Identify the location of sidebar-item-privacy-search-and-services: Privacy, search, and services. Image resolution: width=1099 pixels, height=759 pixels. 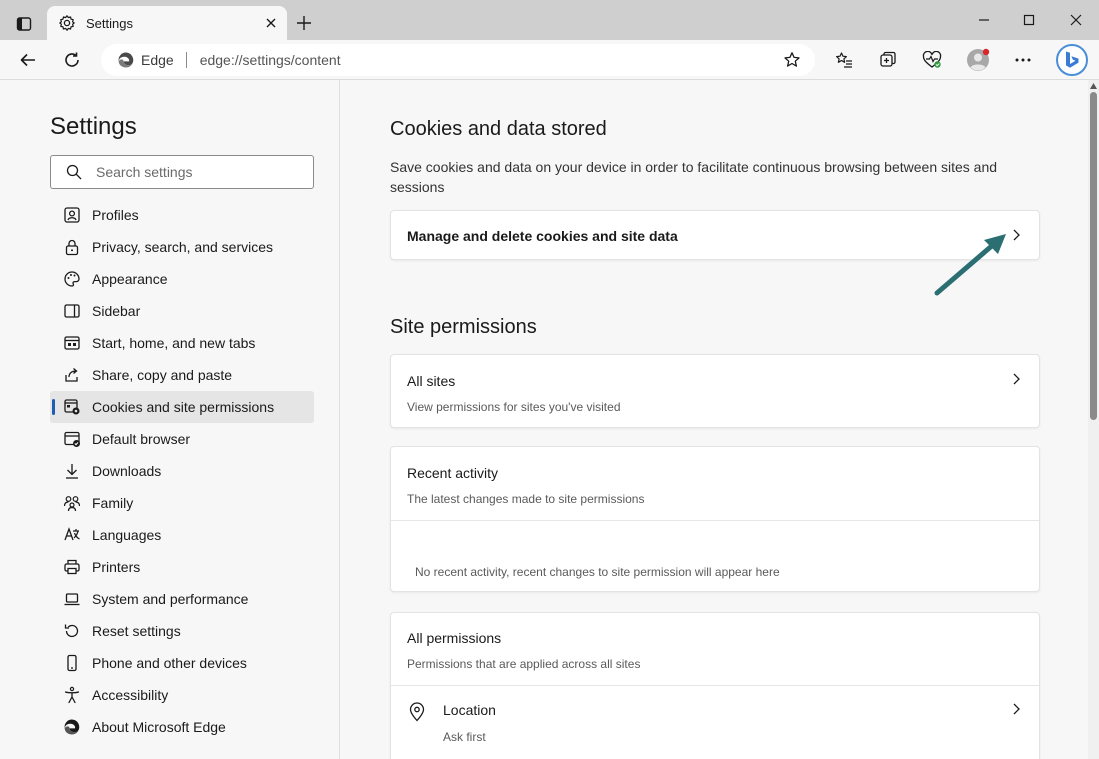
(182, 247).